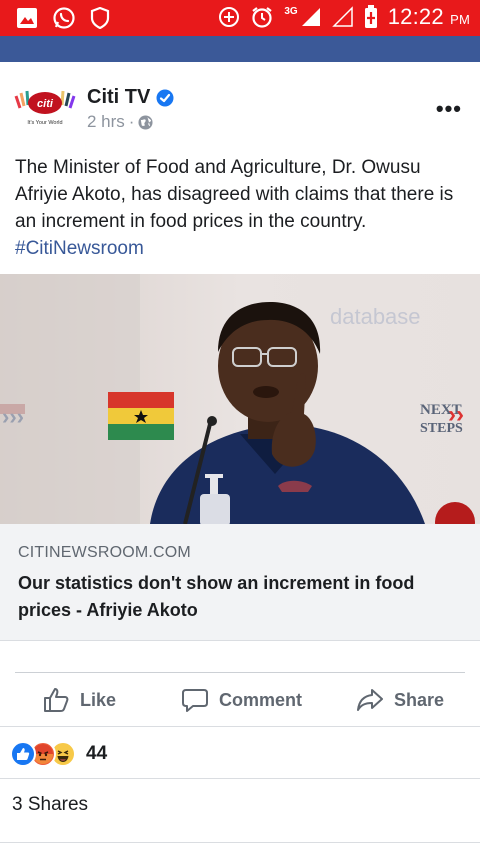  Describe the element at coordinates (45, 104) in the screenshot. I see `avatar-logo-text: citi` at that location.